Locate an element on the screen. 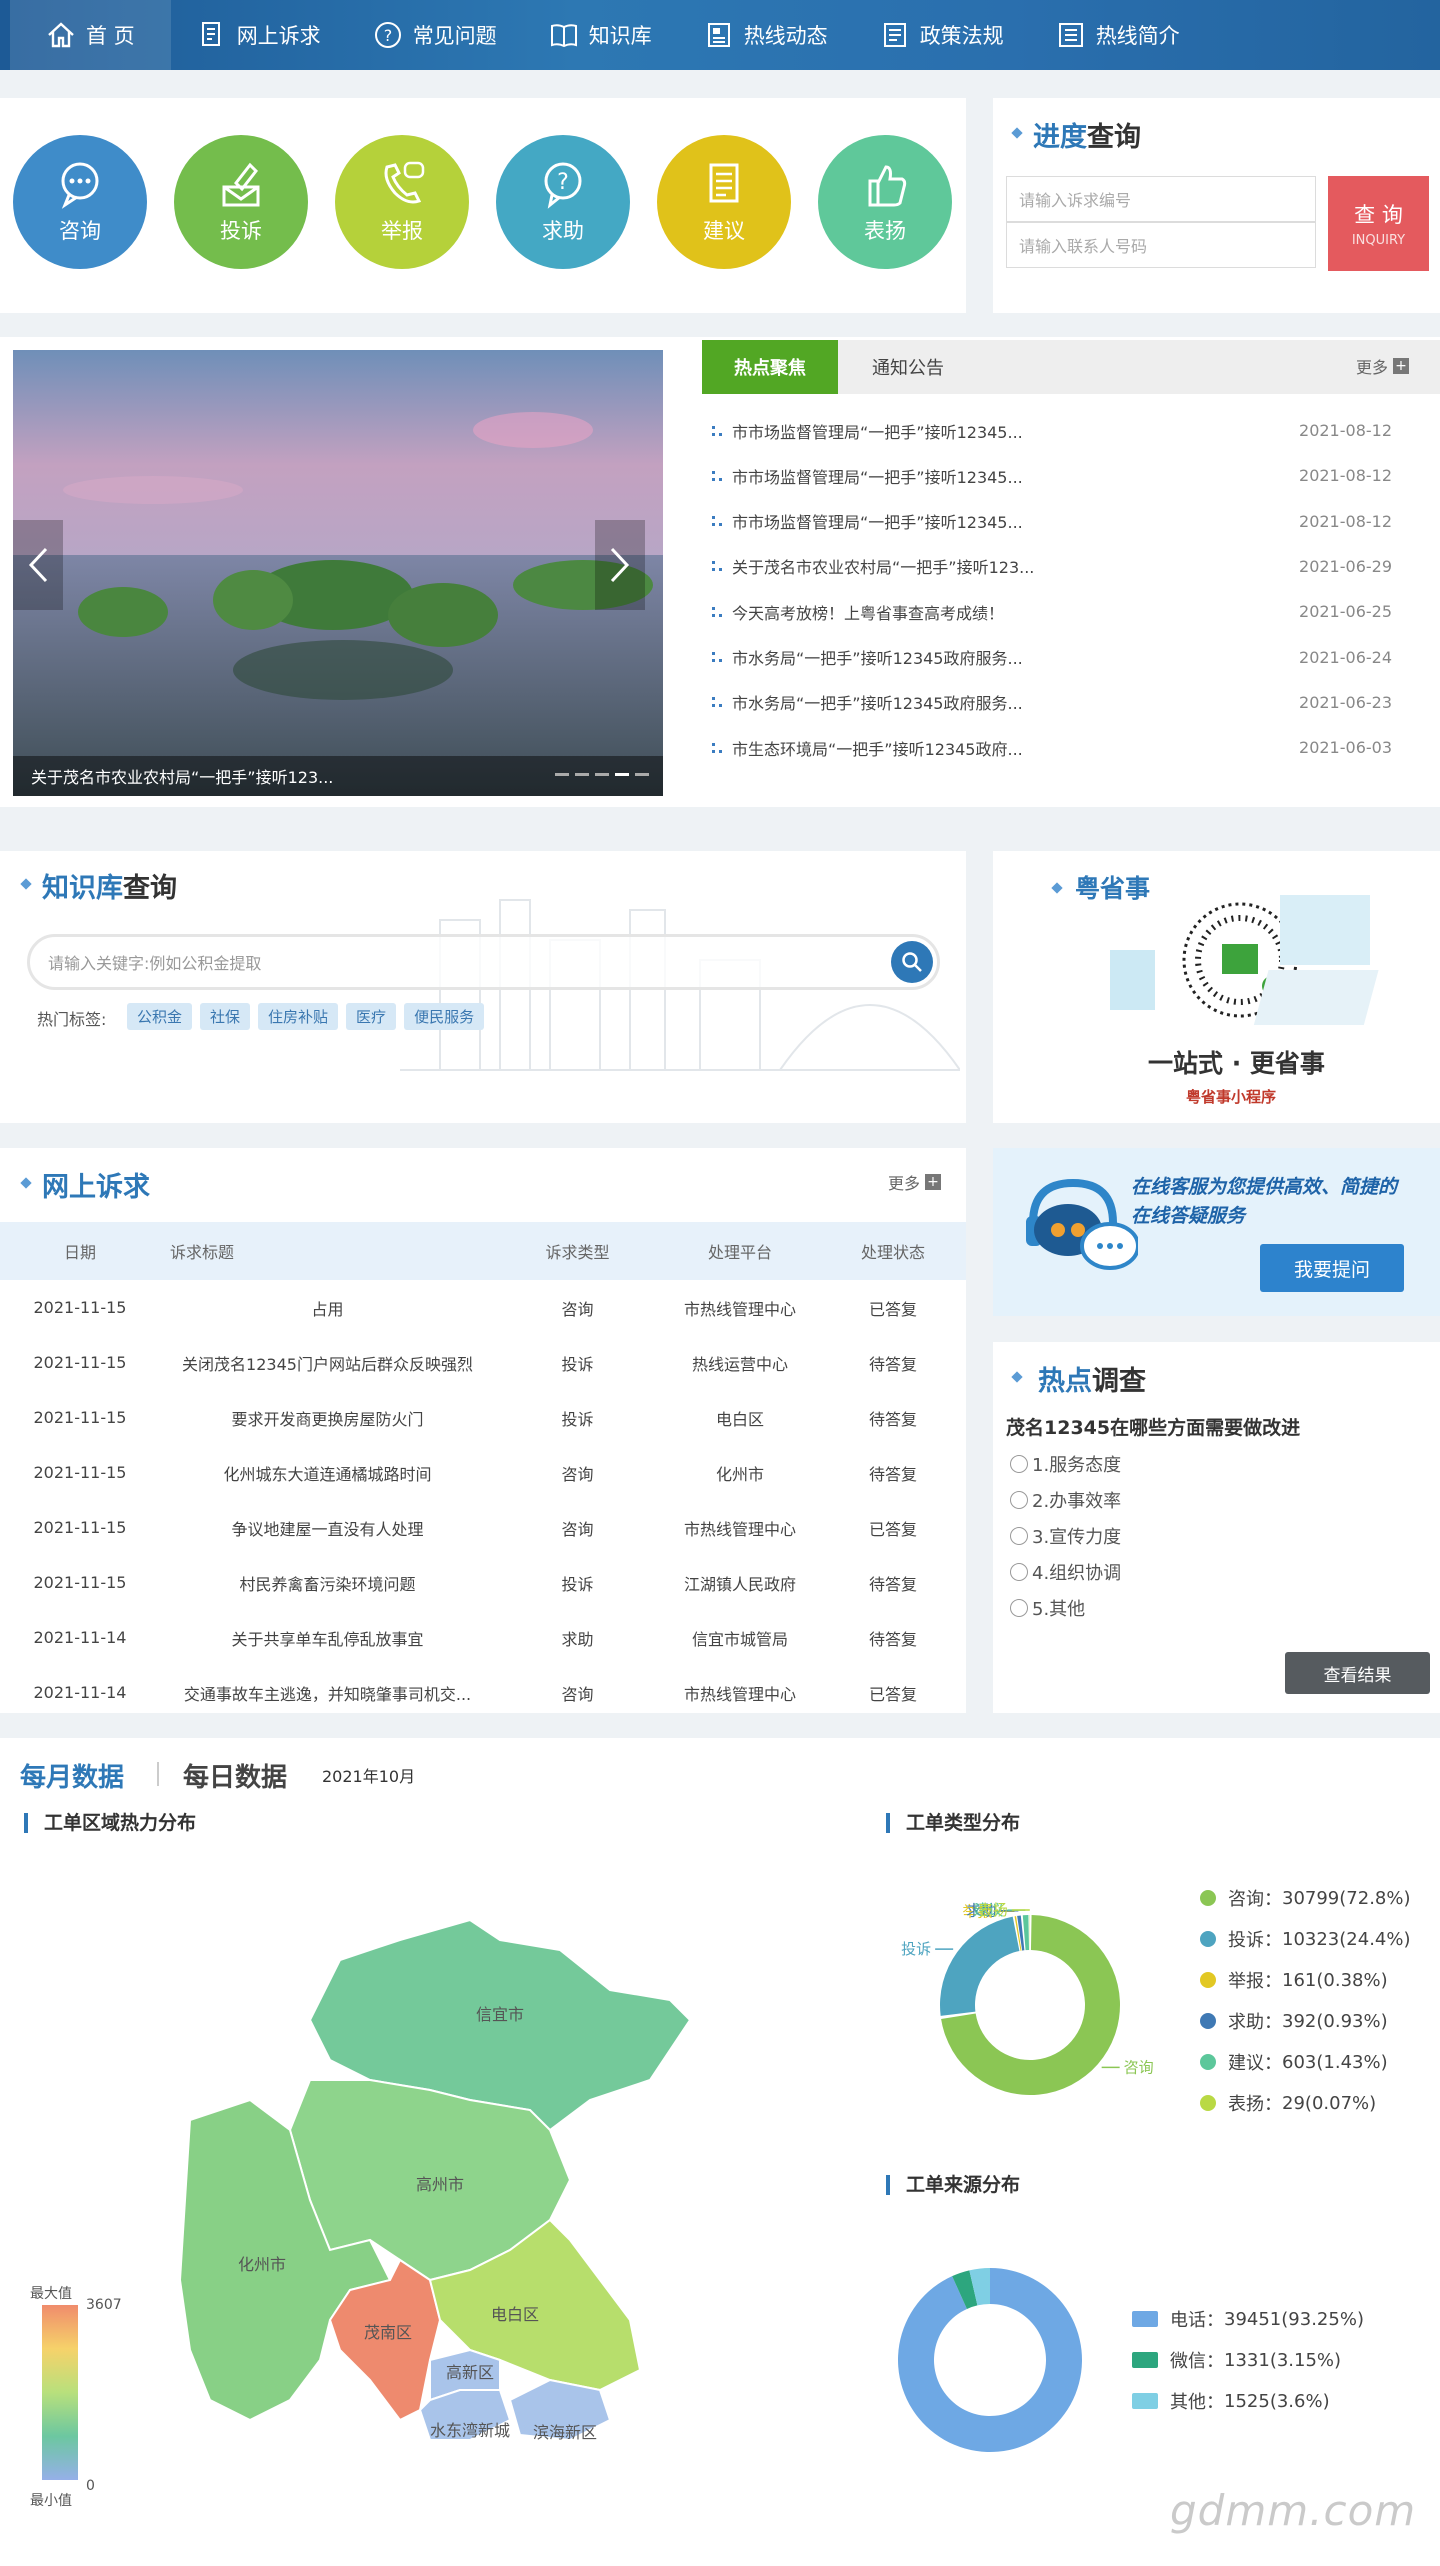 Image resolution: width=1440 pixels, height=2566 pixels. appeals-more-link: 更多 + is located at coordinates (915, 1182).